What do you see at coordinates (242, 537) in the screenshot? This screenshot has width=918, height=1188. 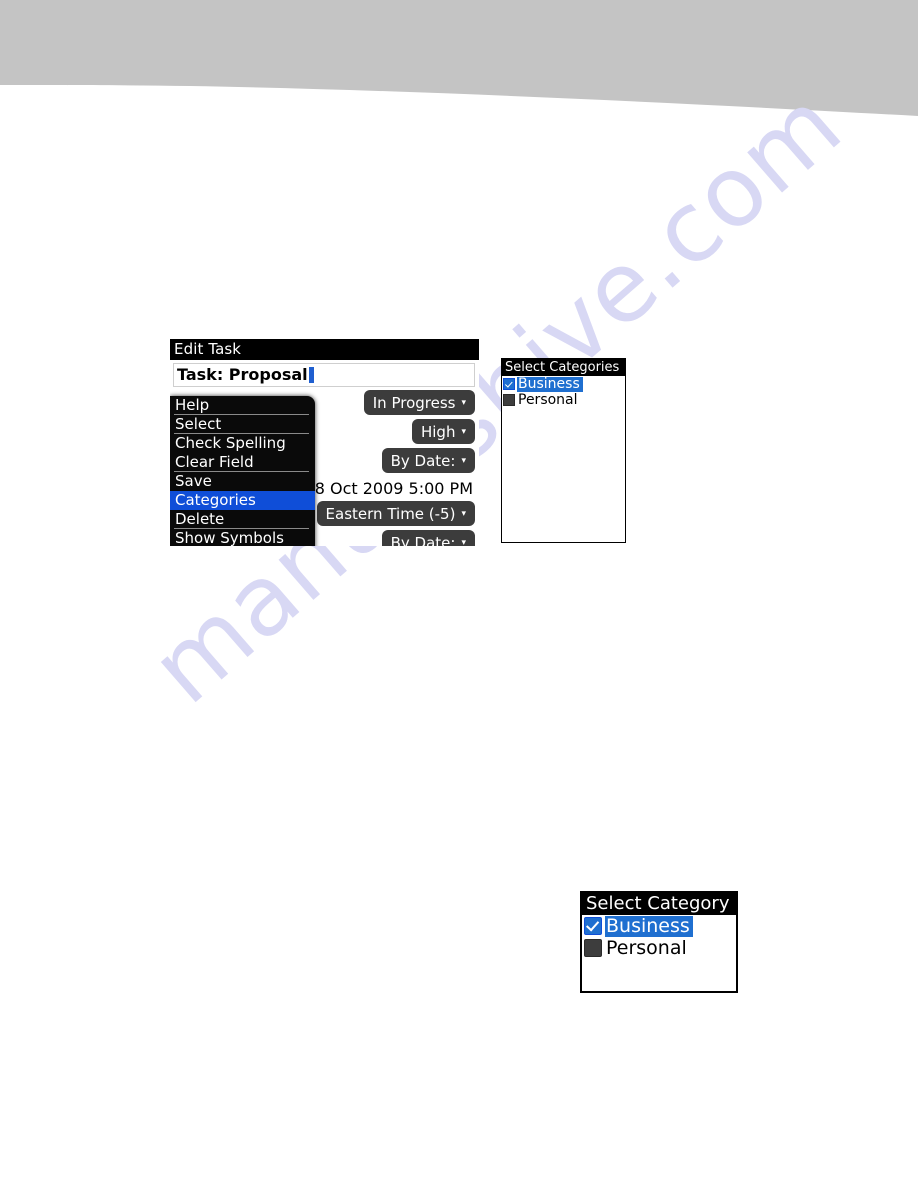 I see `menu-item-show-symbols: Show Symbols` at bounding box center [242, 537].